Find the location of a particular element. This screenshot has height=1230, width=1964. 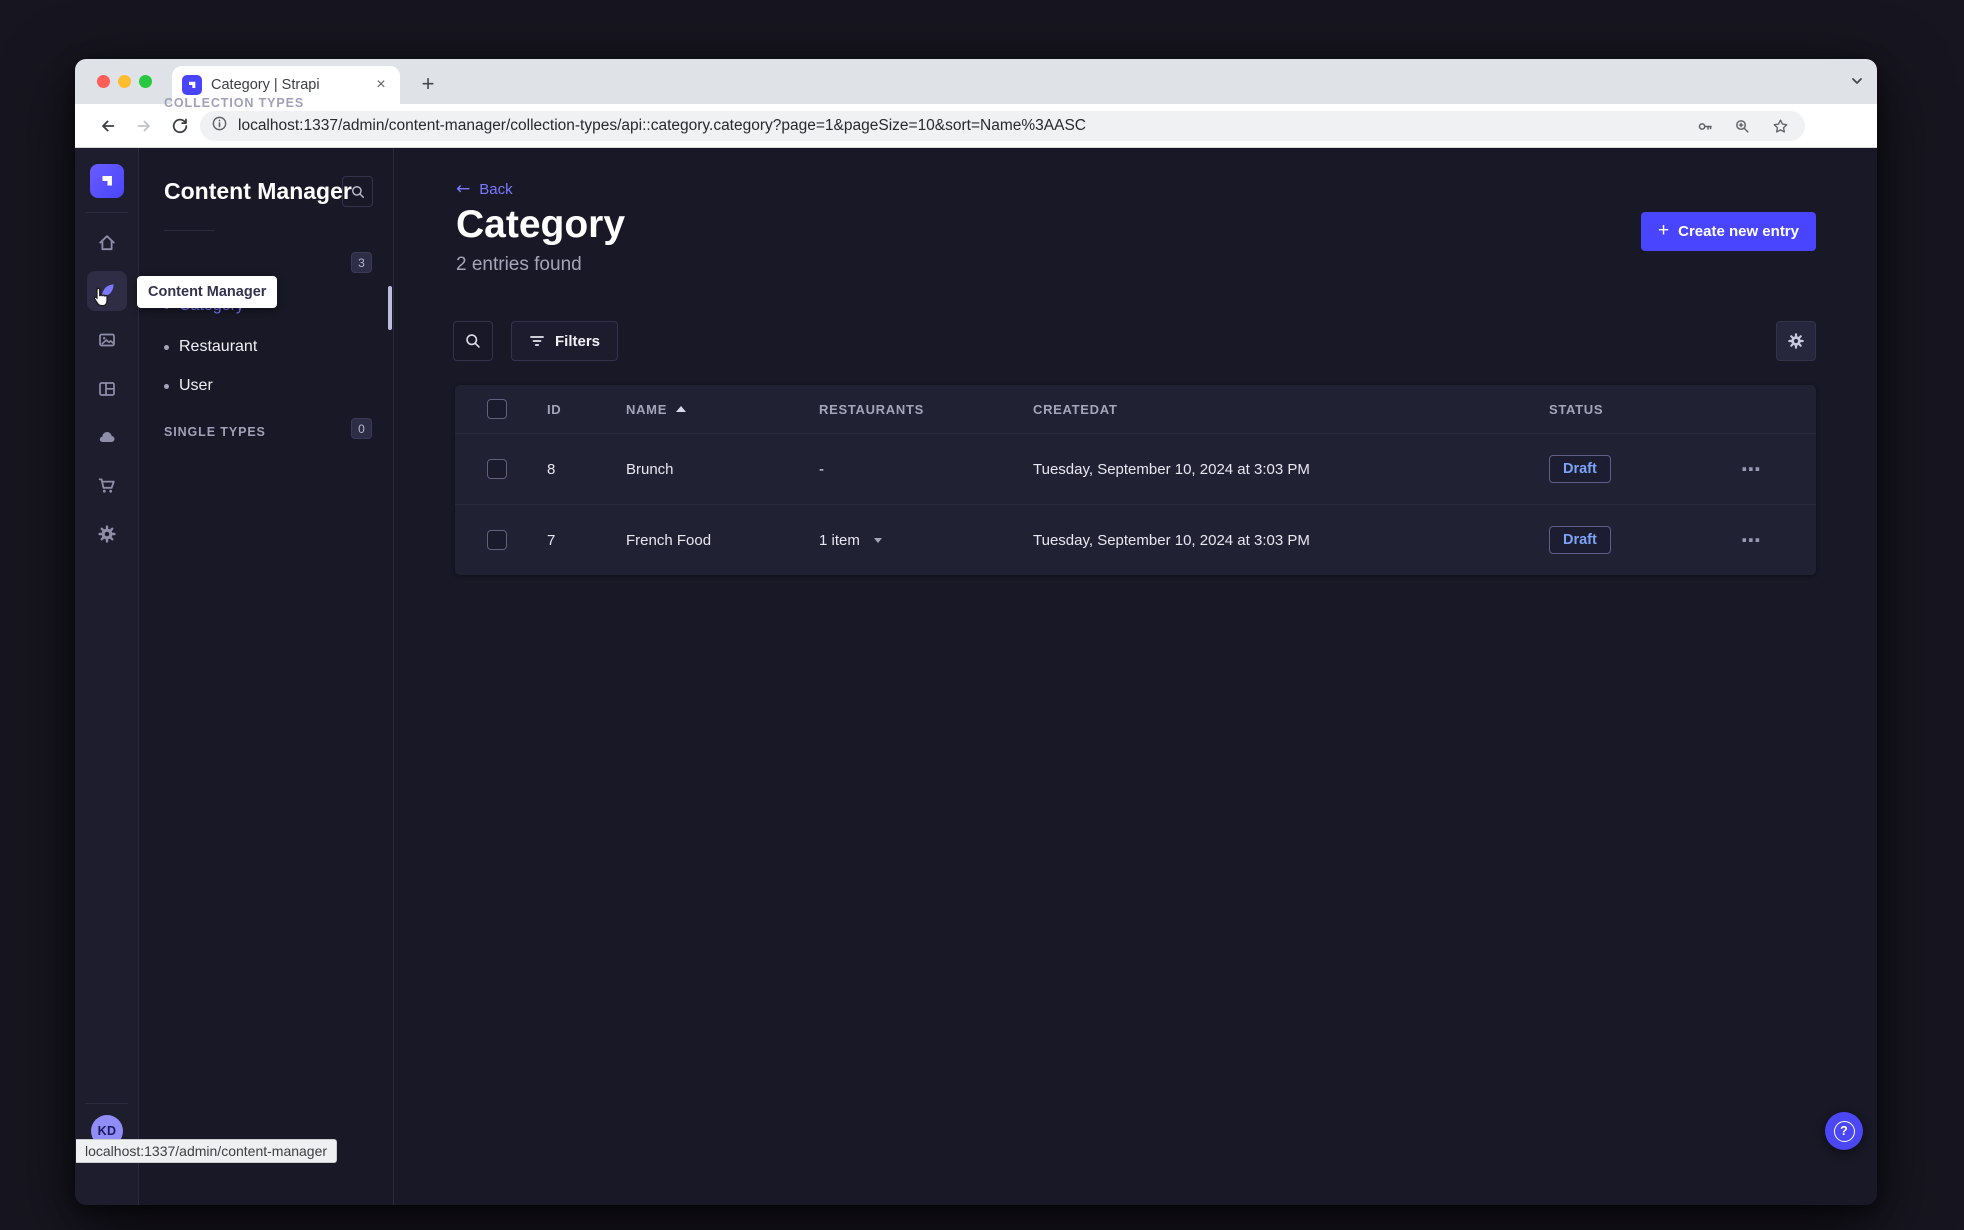

question-mark-icon: ? is located at coordinates (1844, 1131).